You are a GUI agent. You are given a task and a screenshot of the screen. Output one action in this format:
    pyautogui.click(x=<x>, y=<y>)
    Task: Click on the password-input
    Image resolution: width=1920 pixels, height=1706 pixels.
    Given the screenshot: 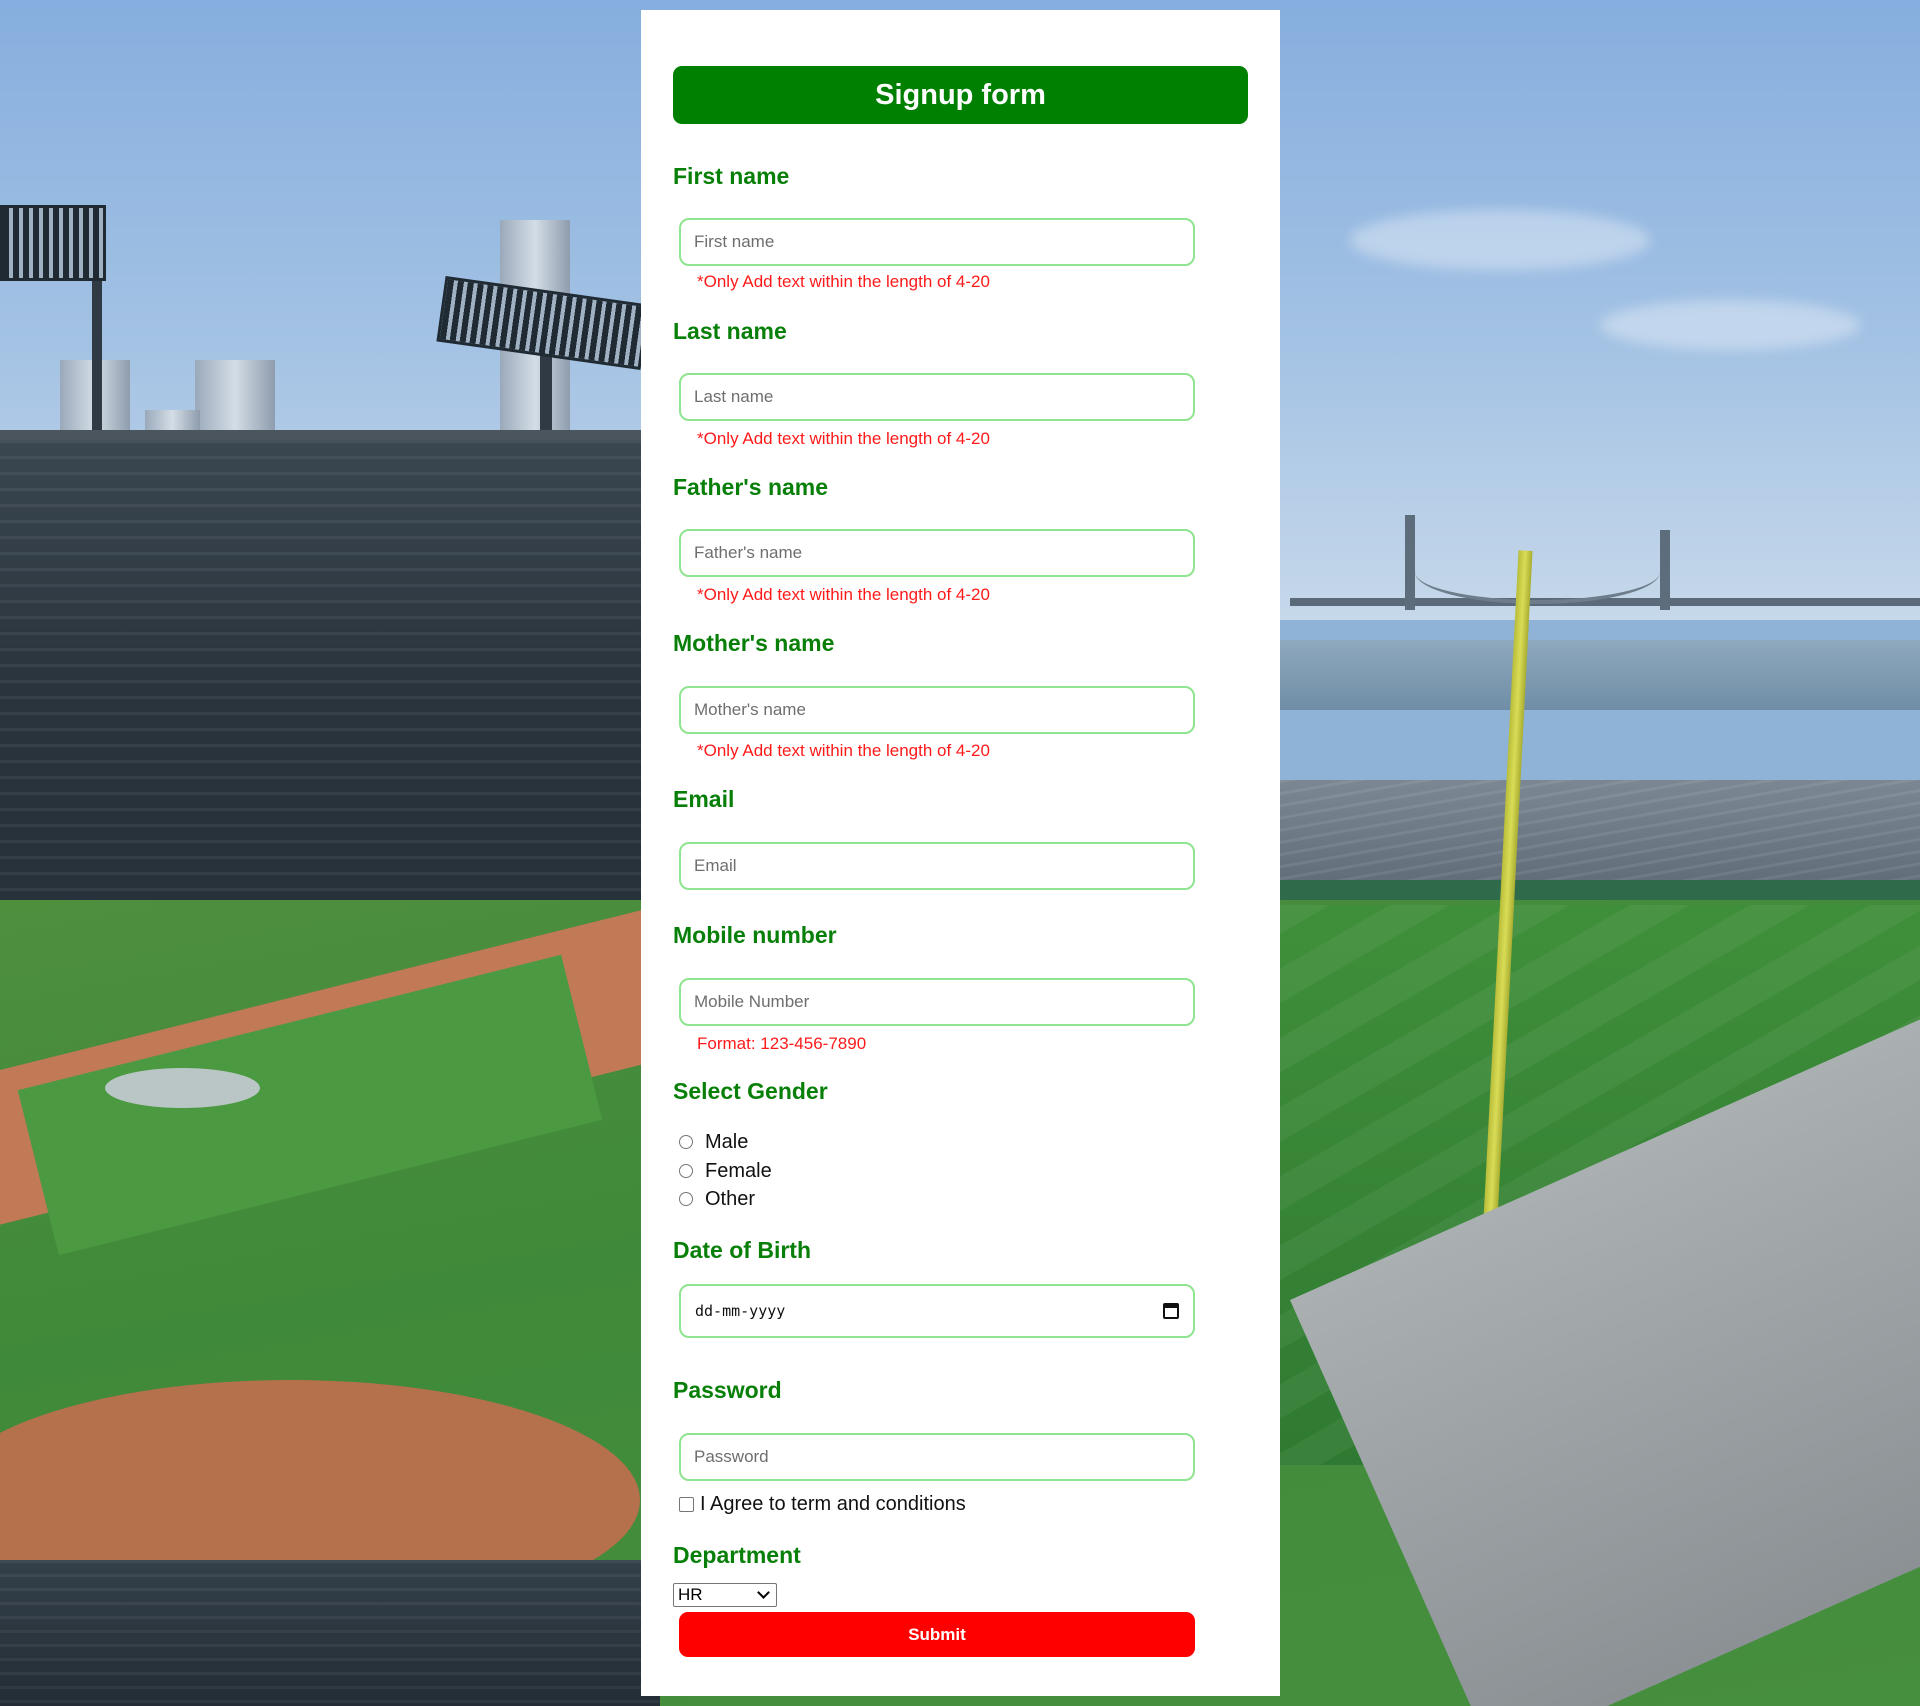 What is the action you would take?
    pyautogui.click(x=937, y=1457)
    